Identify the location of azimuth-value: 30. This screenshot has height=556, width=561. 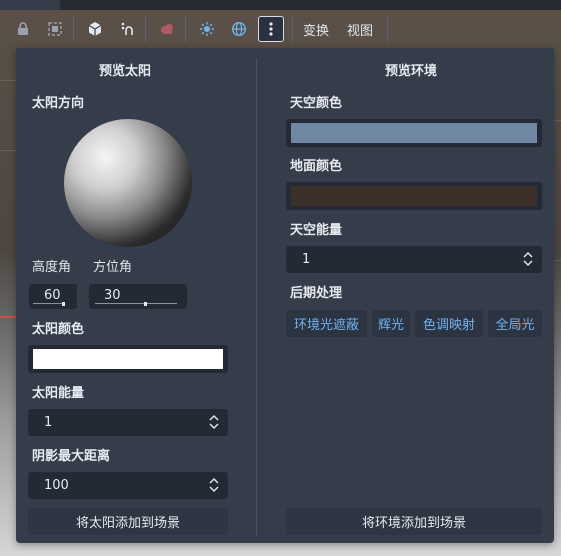
(112, 295).